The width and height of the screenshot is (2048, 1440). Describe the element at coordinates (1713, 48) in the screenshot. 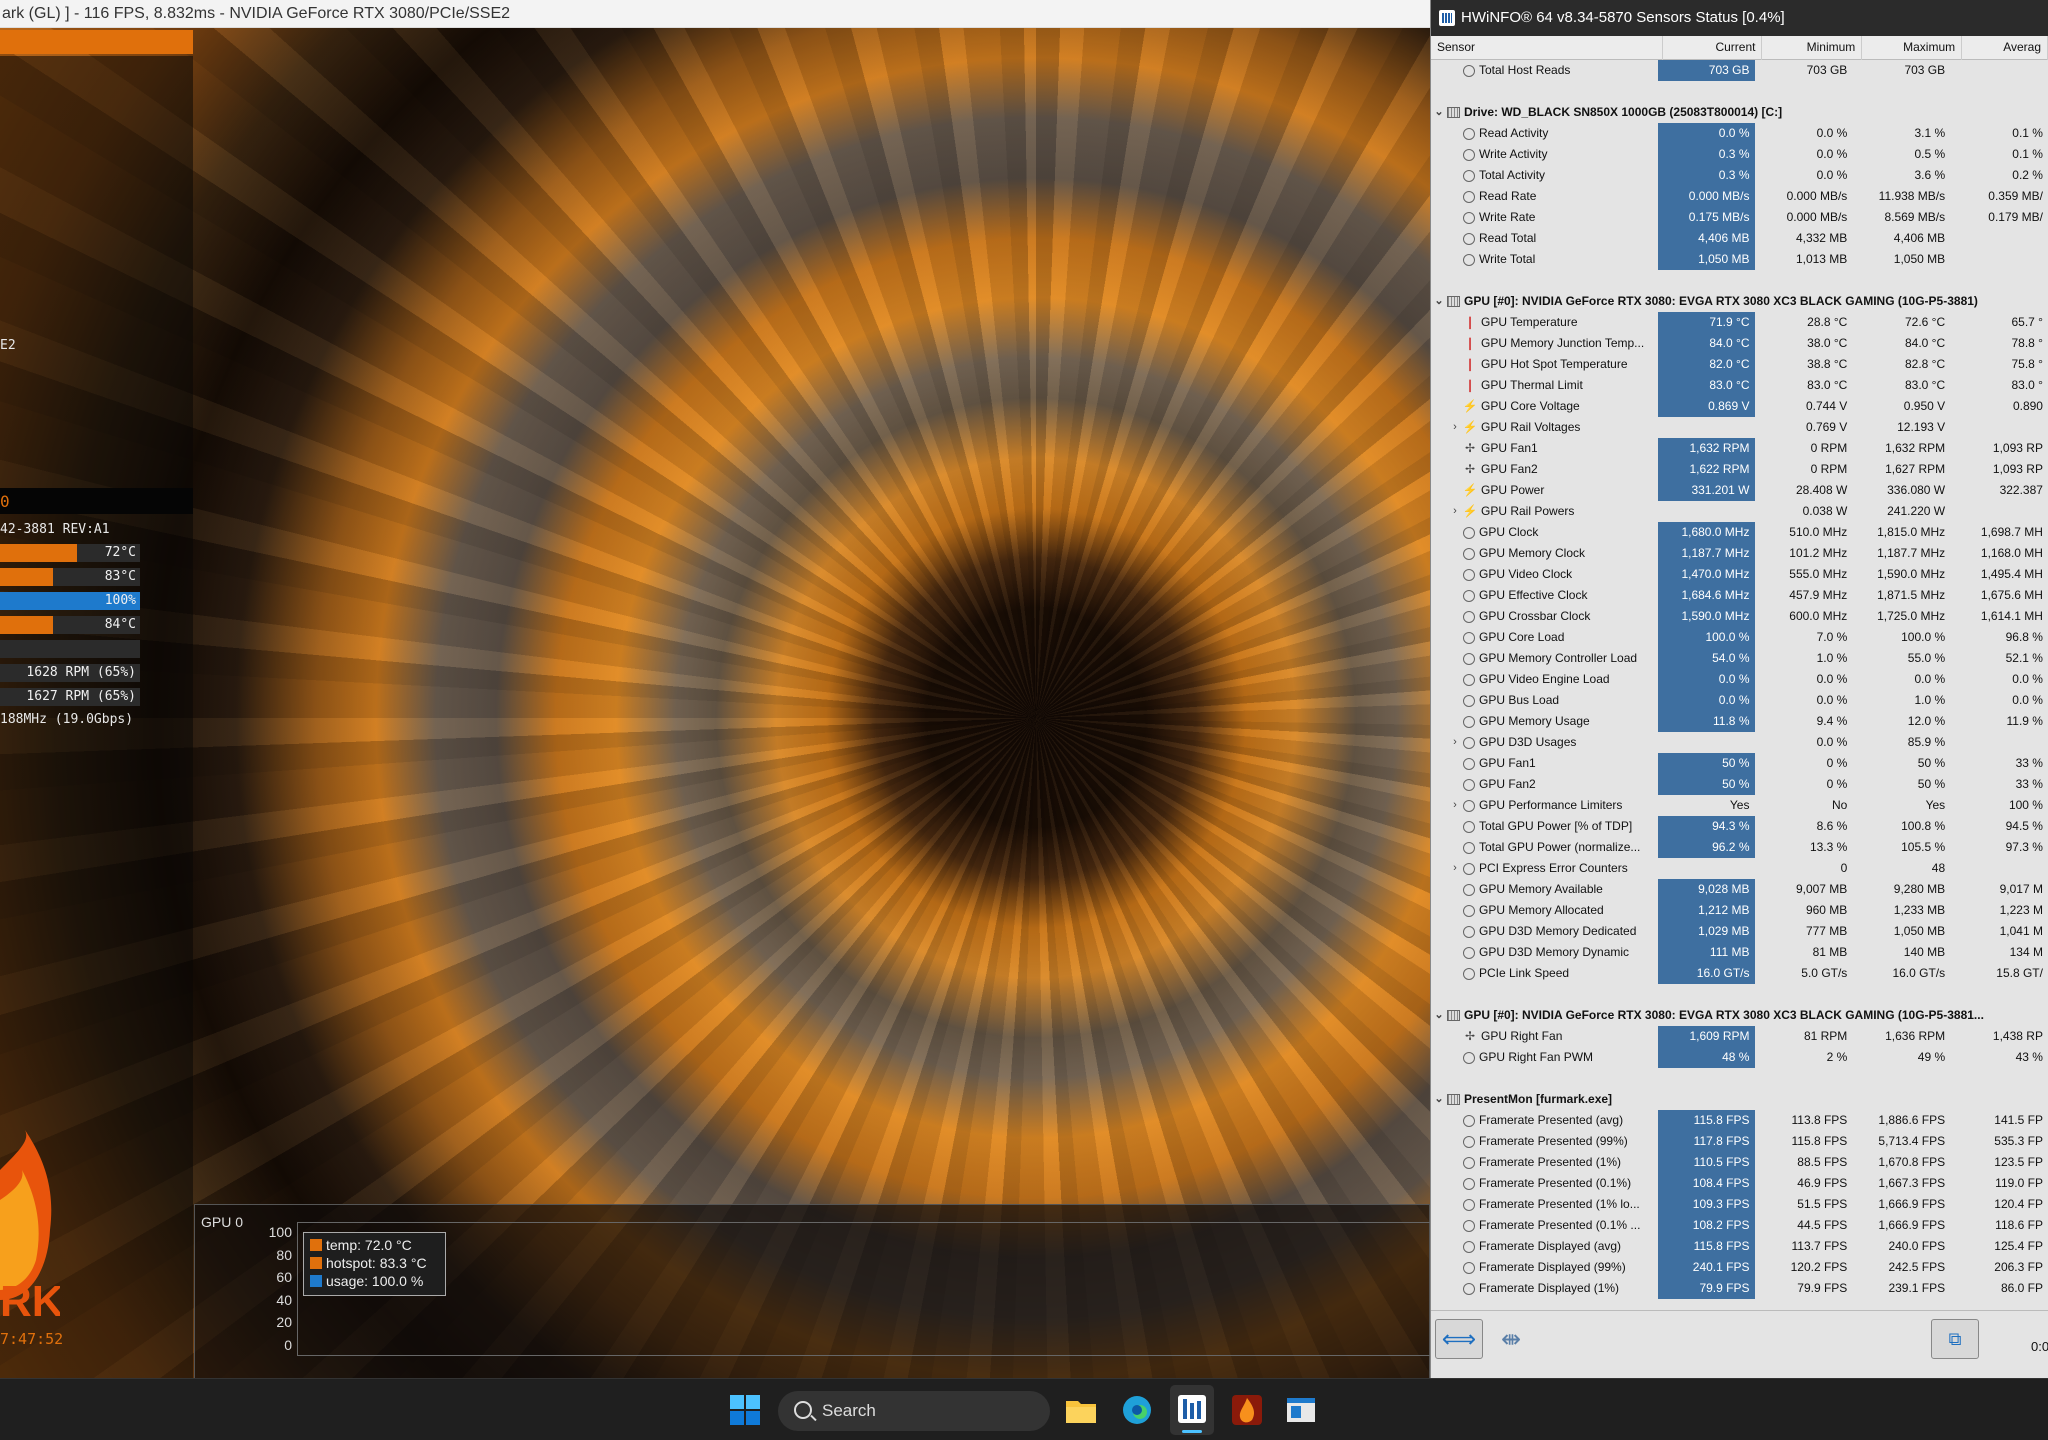

I see `col-current: Current` at that location.